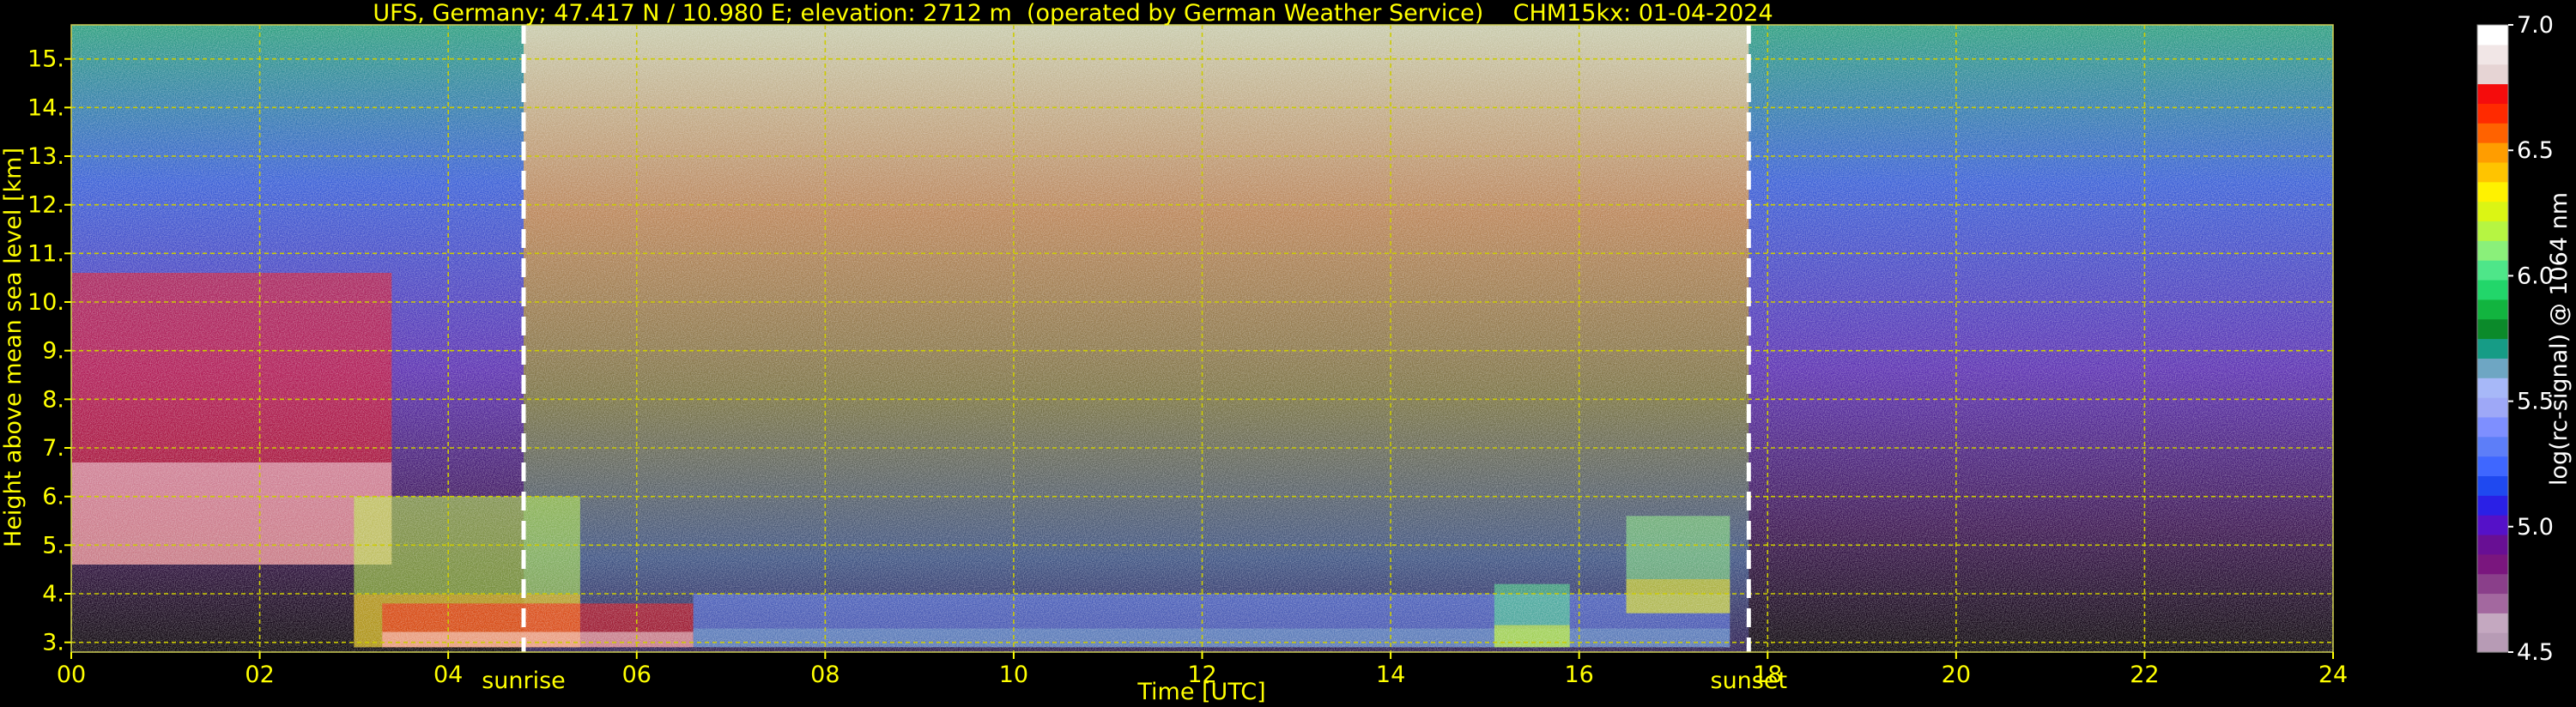 The width and height of the screenshot is (2576, 707). I want to click on x-tick-label: 08, so click(824, 675).